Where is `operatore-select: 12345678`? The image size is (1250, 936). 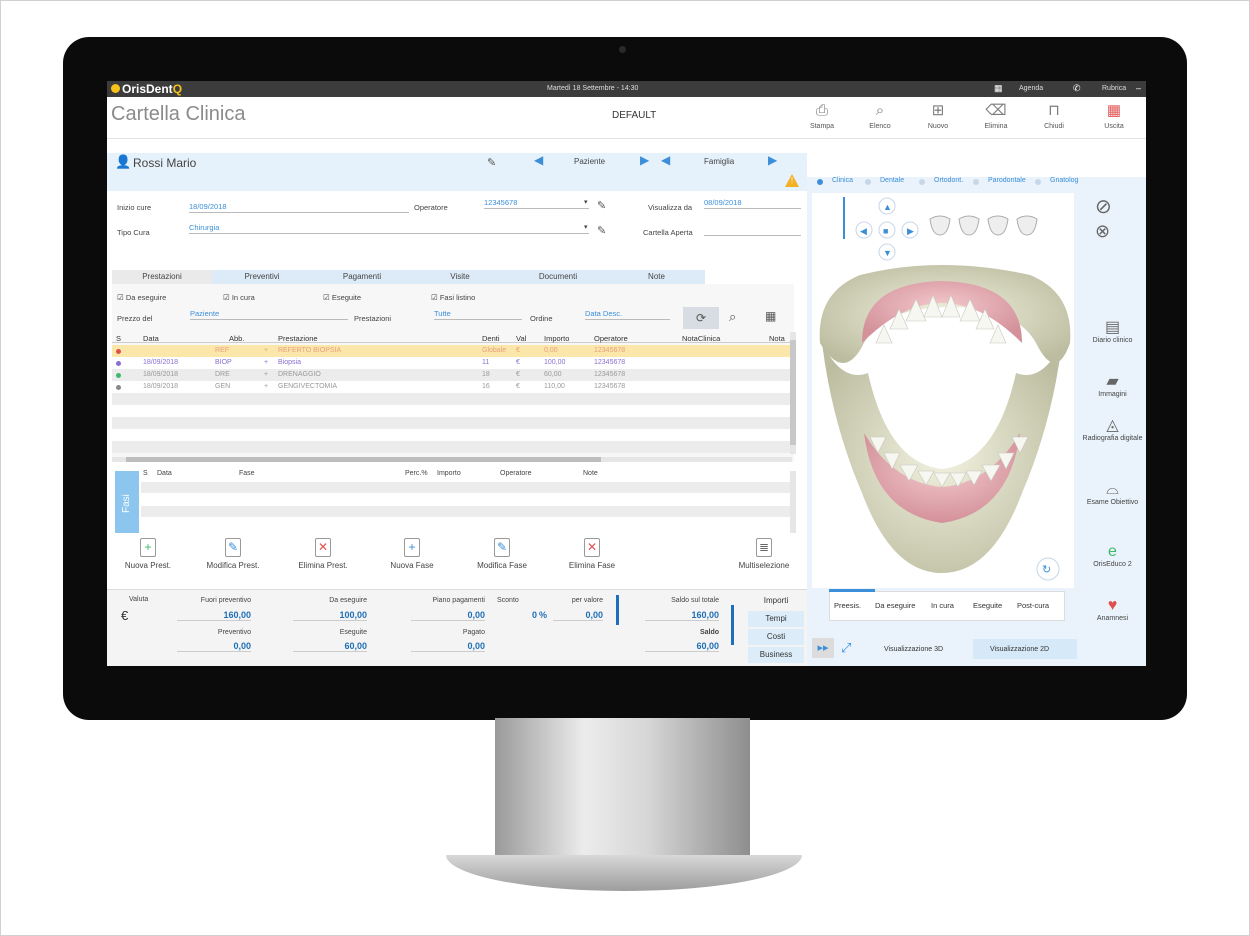
operatore-select: 12345678 is located at coordinates (536, 203).